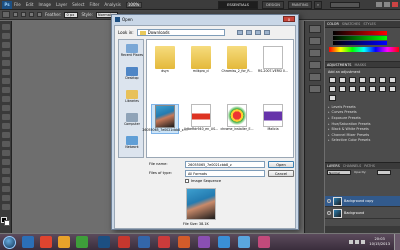  I want to click on menu-filter: Filter, so click(94, 4).